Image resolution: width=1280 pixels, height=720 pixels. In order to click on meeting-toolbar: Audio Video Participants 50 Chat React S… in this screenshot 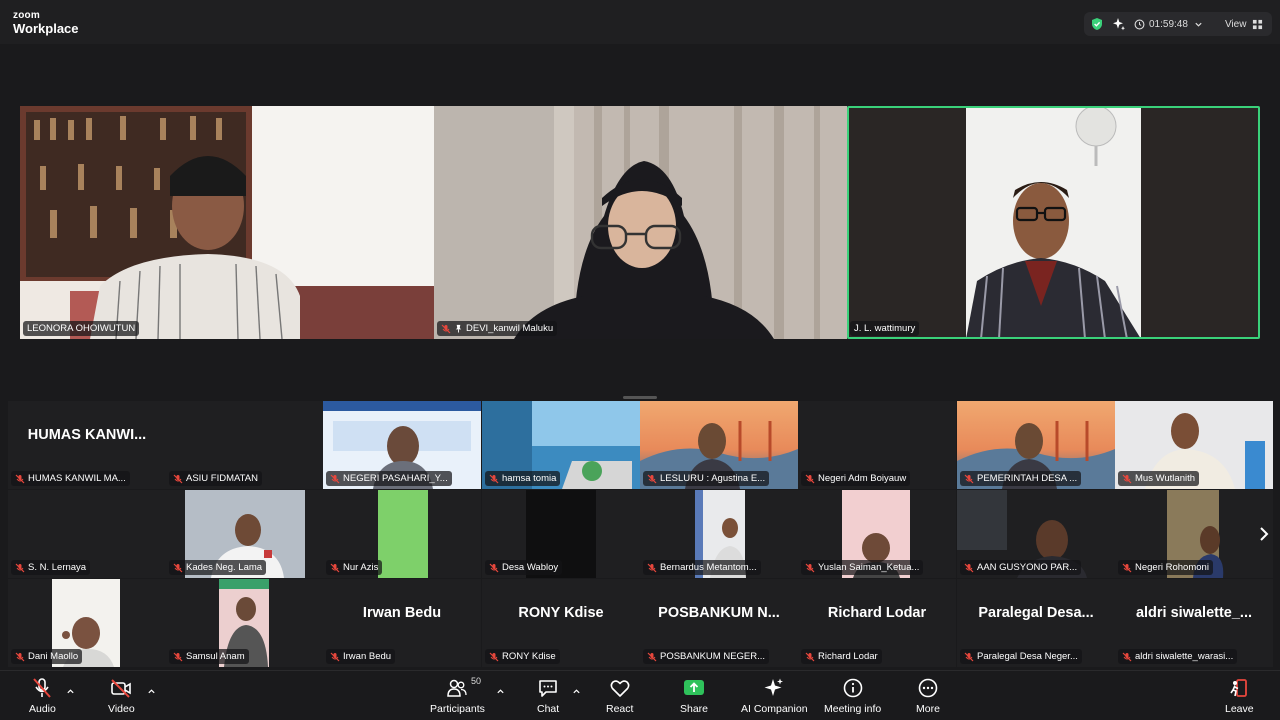, I will do `click(640, 695)`.